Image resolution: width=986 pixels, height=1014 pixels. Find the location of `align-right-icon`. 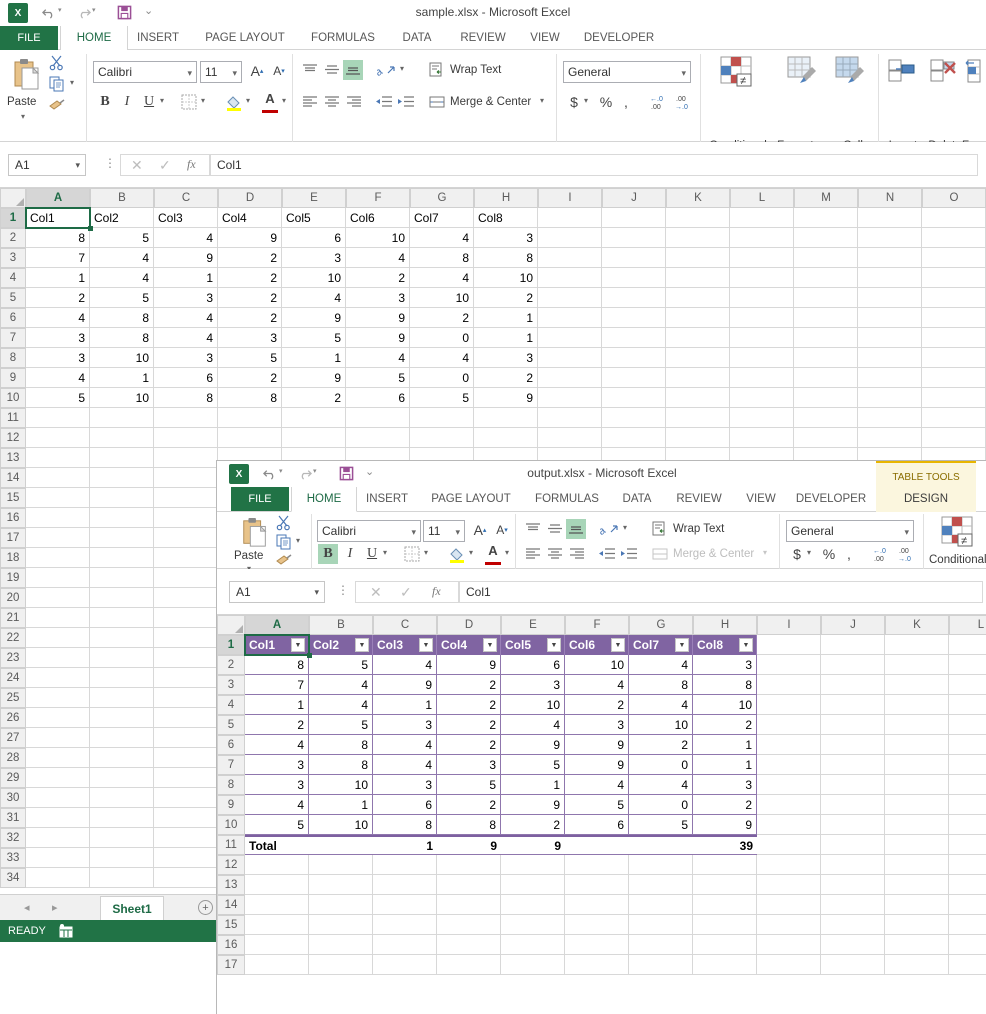

align-right-icon is located at coordinates (577, 554).